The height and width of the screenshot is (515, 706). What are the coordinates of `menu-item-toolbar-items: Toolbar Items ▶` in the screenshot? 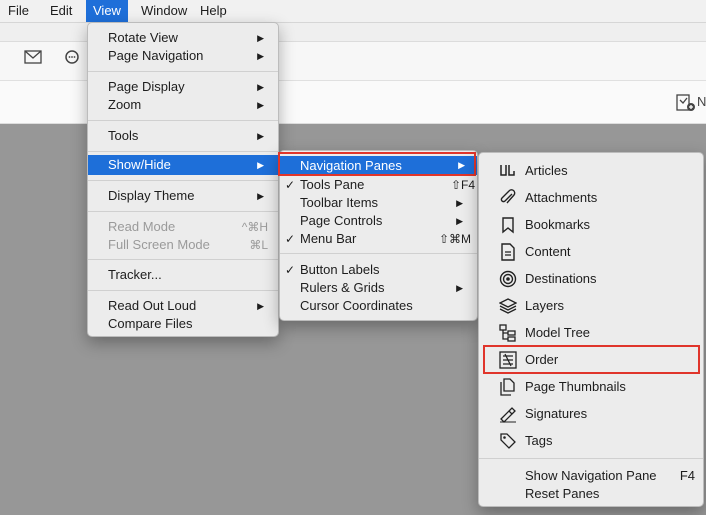 It's located at (378, 203).